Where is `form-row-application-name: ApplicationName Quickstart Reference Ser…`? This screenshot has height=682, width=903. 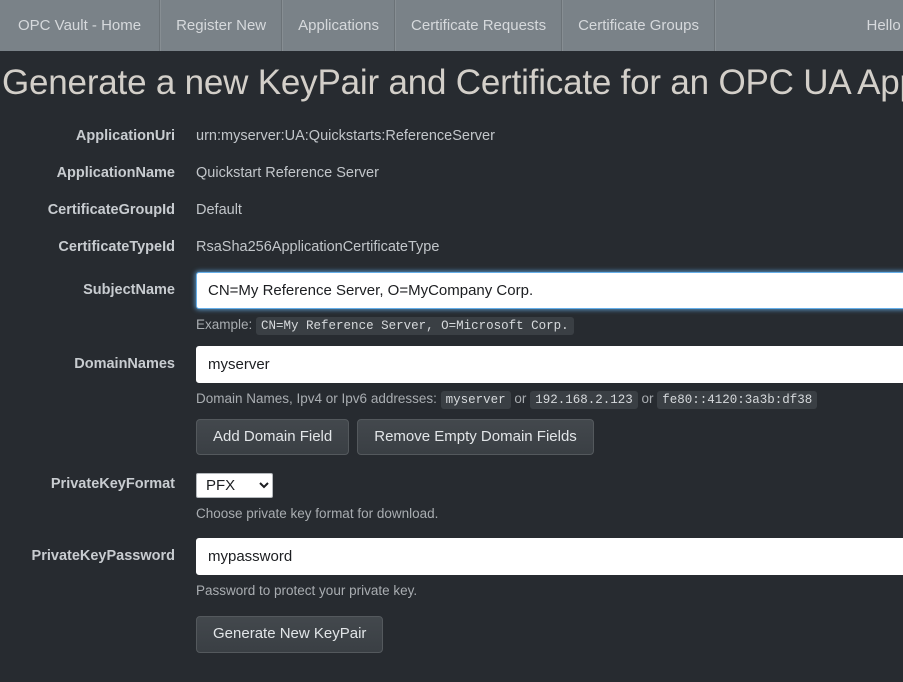
form-row-application-name: ApplicationName Quickstart Reference Ser… is located at coordinates (451, 171).